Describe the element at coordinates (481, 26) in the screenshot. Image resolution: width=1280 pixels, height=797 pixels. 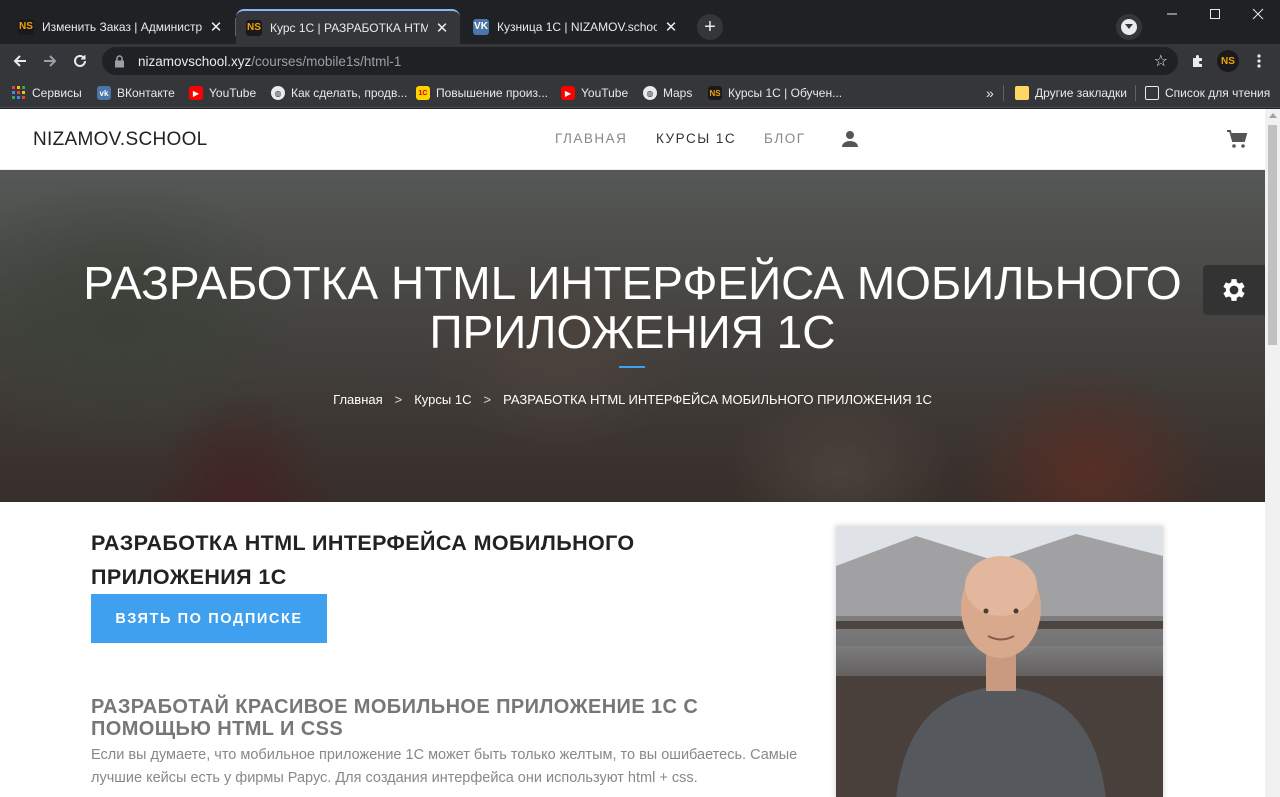
I see `vk-favicon-icon: VK` at that location.